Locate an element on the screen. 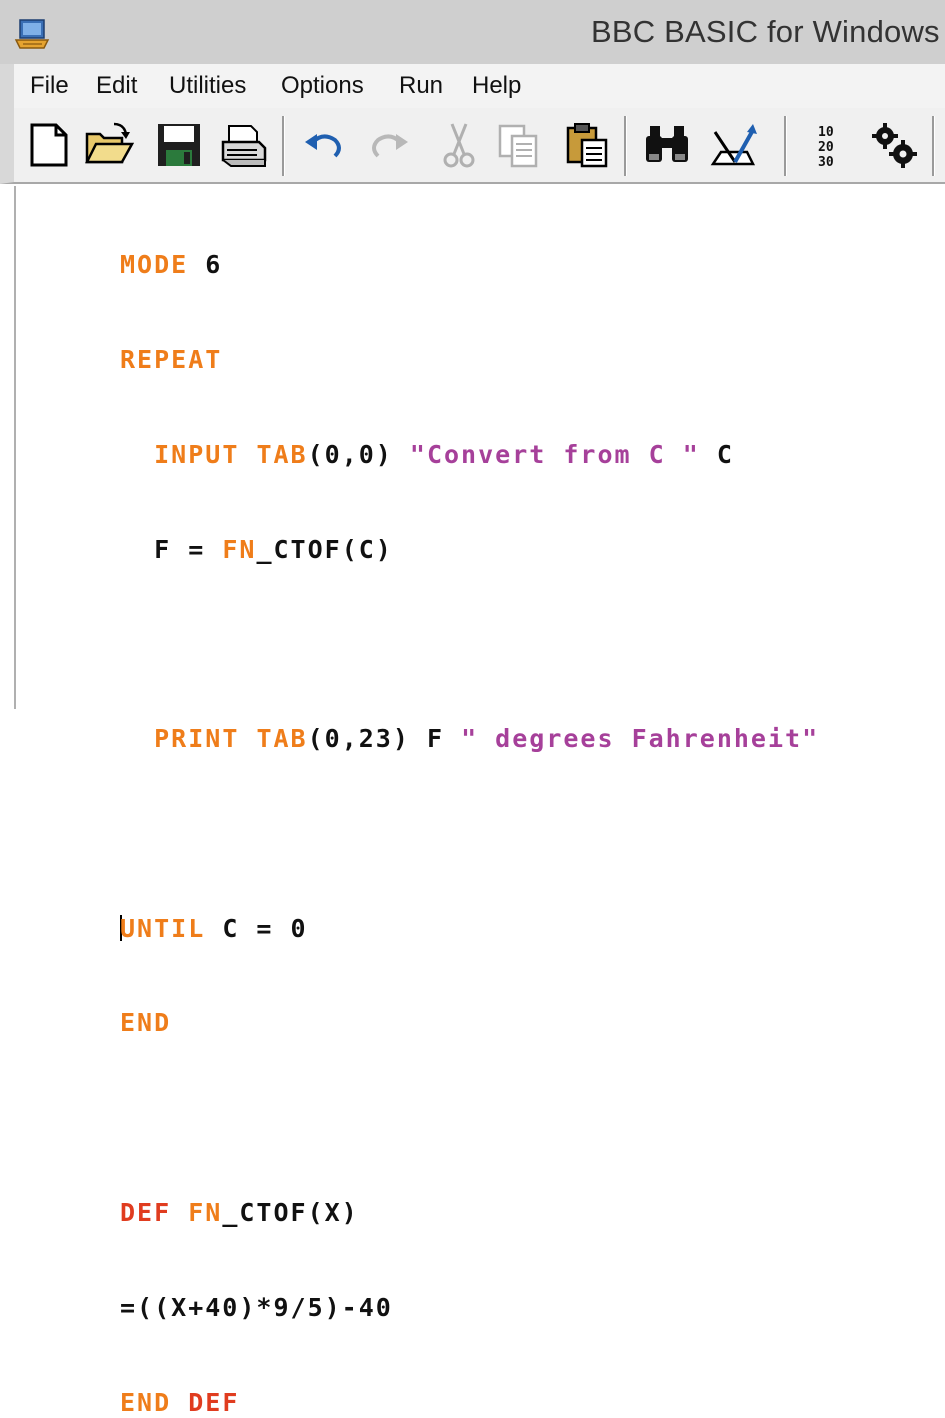 Image resolution: width=945 pixels, height=1418 pixels. code-text-span: (0,0) is located at coordinates (358, 454).